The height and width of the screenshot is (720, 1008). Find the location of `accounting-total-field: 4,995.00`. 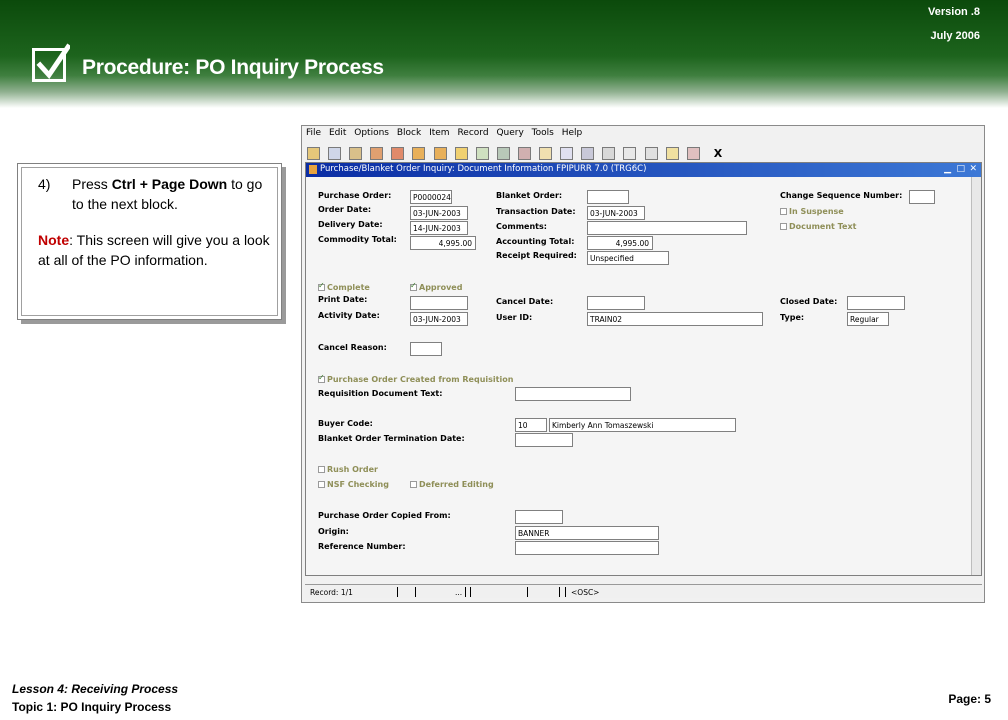

accounting-total-field: 4,995.00 is located at coordinates (620, 243).